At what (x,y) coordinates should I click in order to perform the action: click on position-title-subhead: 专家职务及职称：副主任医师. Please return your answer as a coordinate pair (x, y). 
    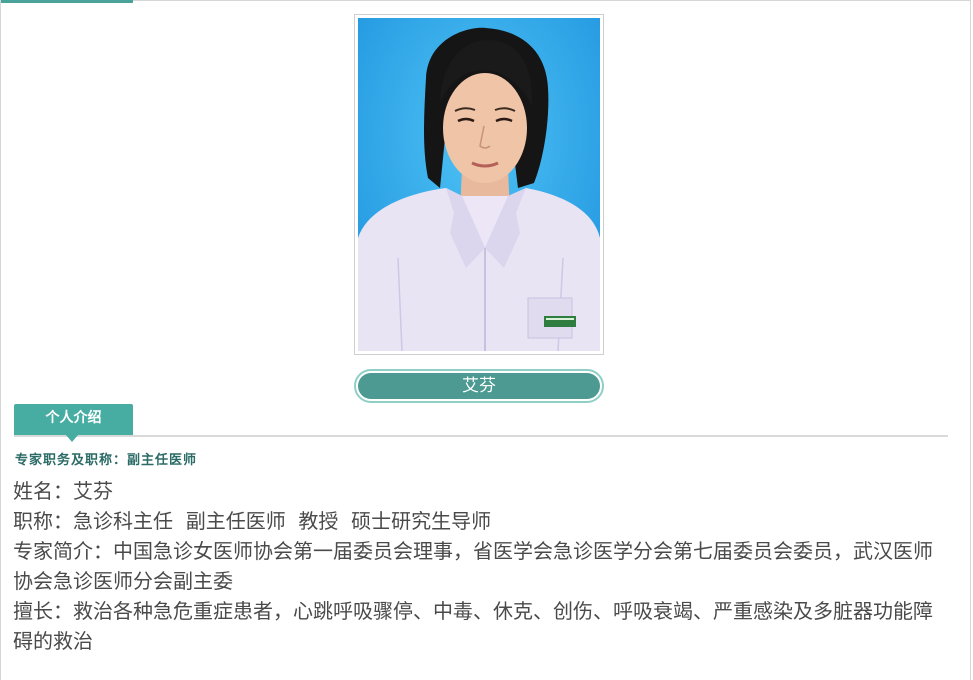
    Looking at the image, I should click on (106, 460).